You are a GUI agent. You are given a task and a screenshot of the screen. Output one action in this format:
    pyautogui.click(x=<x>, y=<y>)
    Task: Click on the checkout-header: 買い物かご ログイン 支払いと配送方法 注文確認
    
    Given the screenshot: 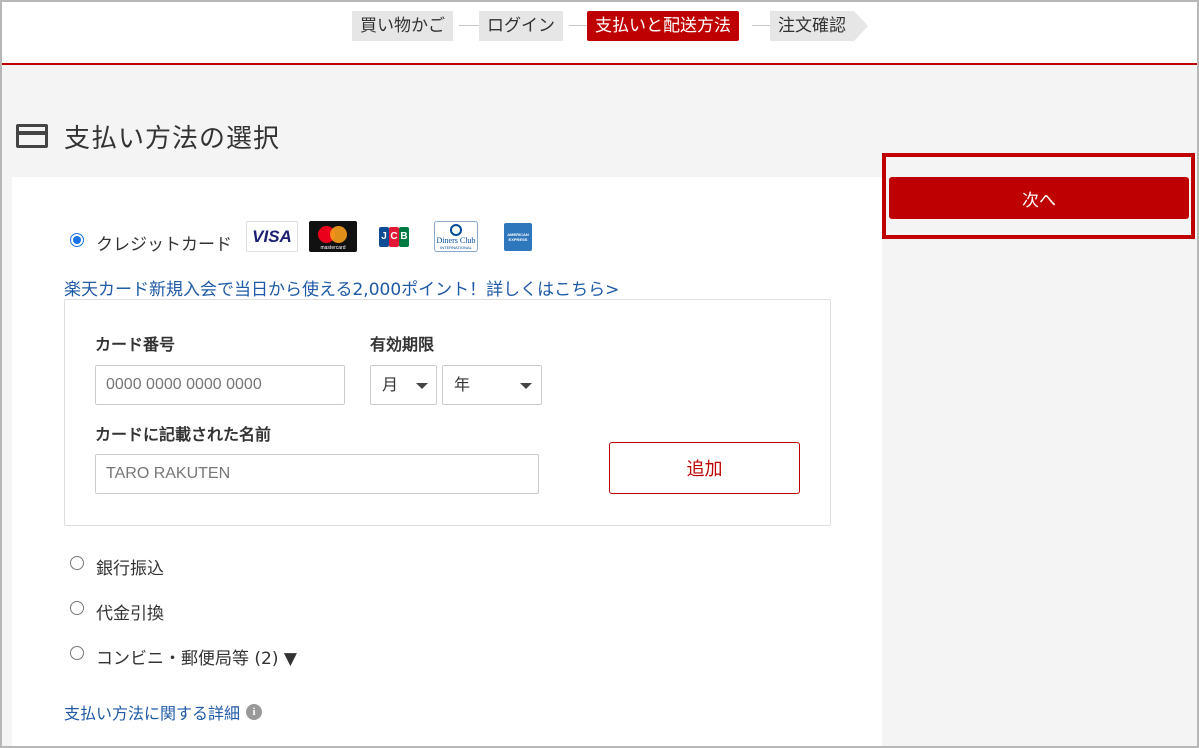 What is the action you would take?
    pyautogui.click(x=599, y=32)
    